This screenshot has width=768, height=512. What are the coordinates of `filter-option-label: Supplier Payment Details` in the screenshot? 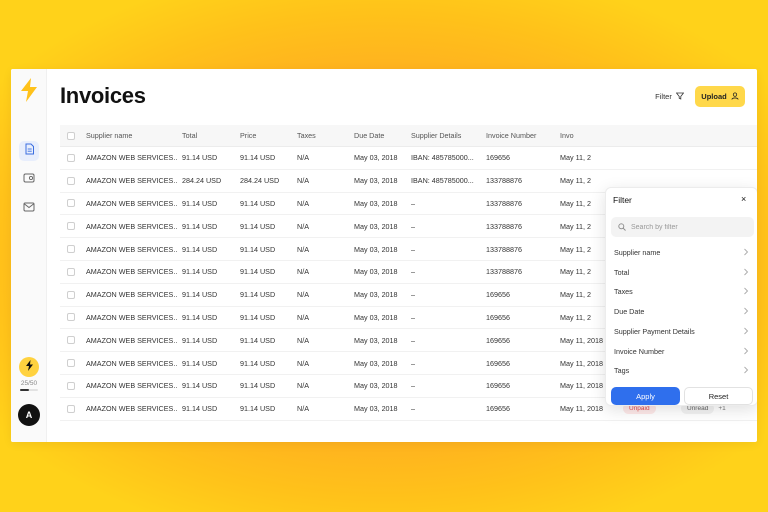 It's located at (654, 331).